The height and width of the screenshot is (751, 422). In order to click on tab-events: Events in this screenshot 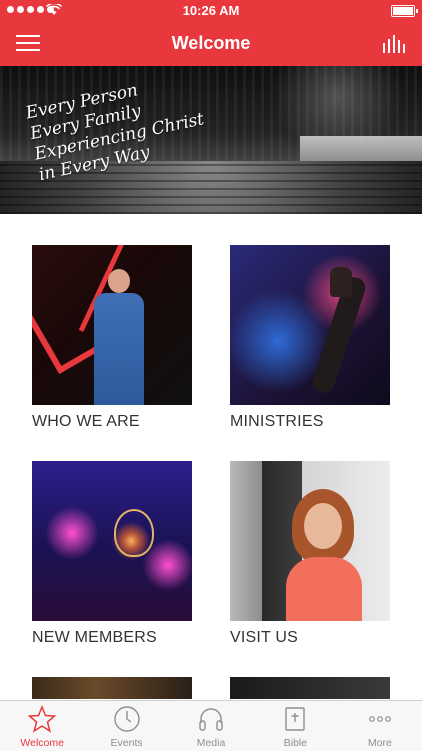, I will do `click(126, 726)`.